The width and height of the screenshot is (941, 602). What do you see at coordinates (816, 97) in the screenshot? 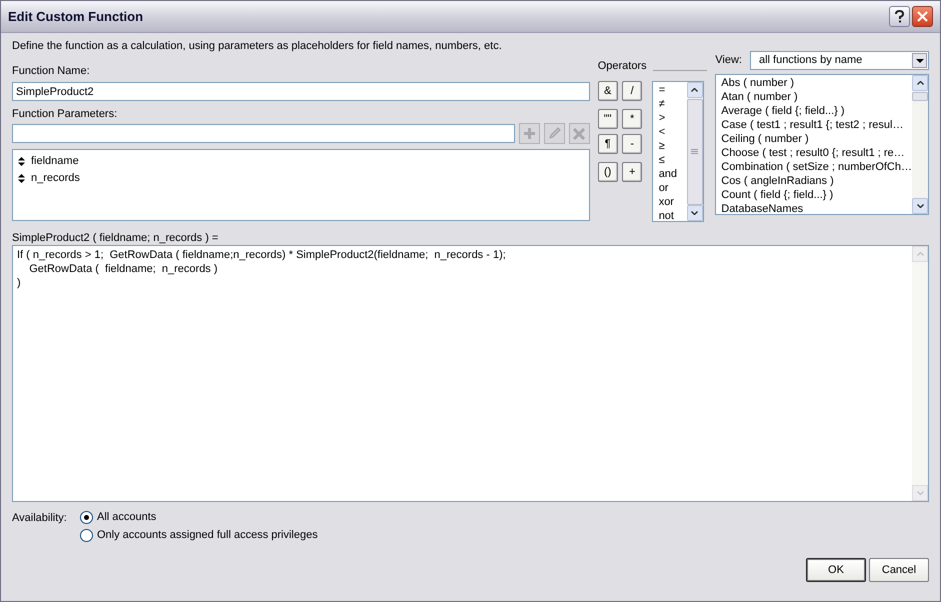
I see `function-item: Atan ( number )` at bounding box center [816, 97].